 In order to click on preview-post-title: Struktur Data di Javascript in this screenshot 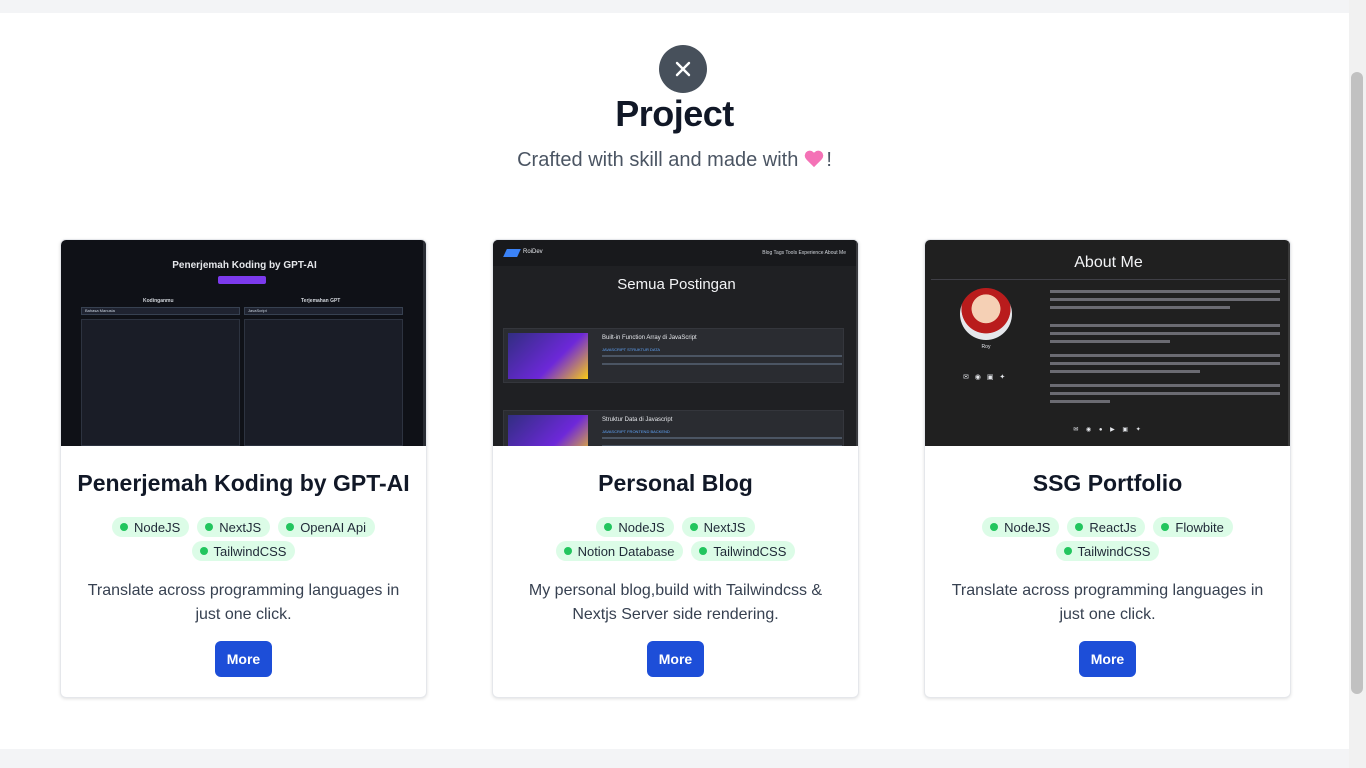, I will do `click(637, 420)`.